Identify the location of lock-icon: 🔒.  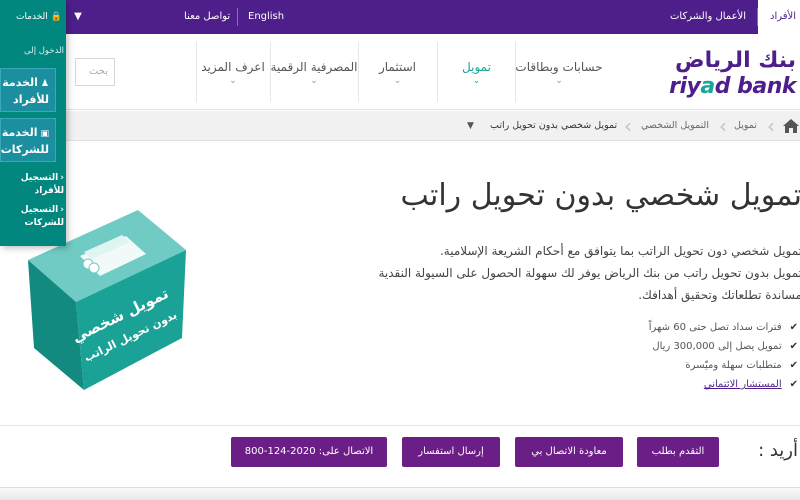
(56, 17).